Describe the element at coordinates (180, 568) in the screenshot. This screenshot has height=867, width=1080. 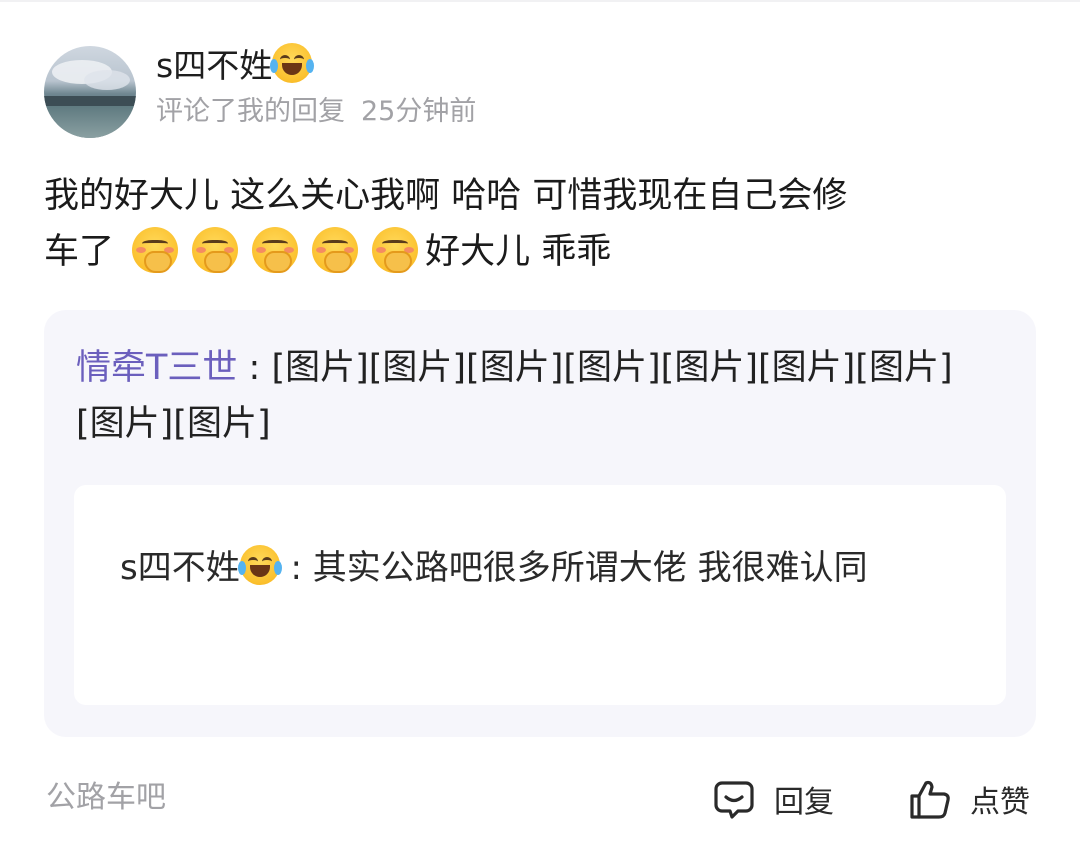
I see `original-author: s四不姓` at that location.